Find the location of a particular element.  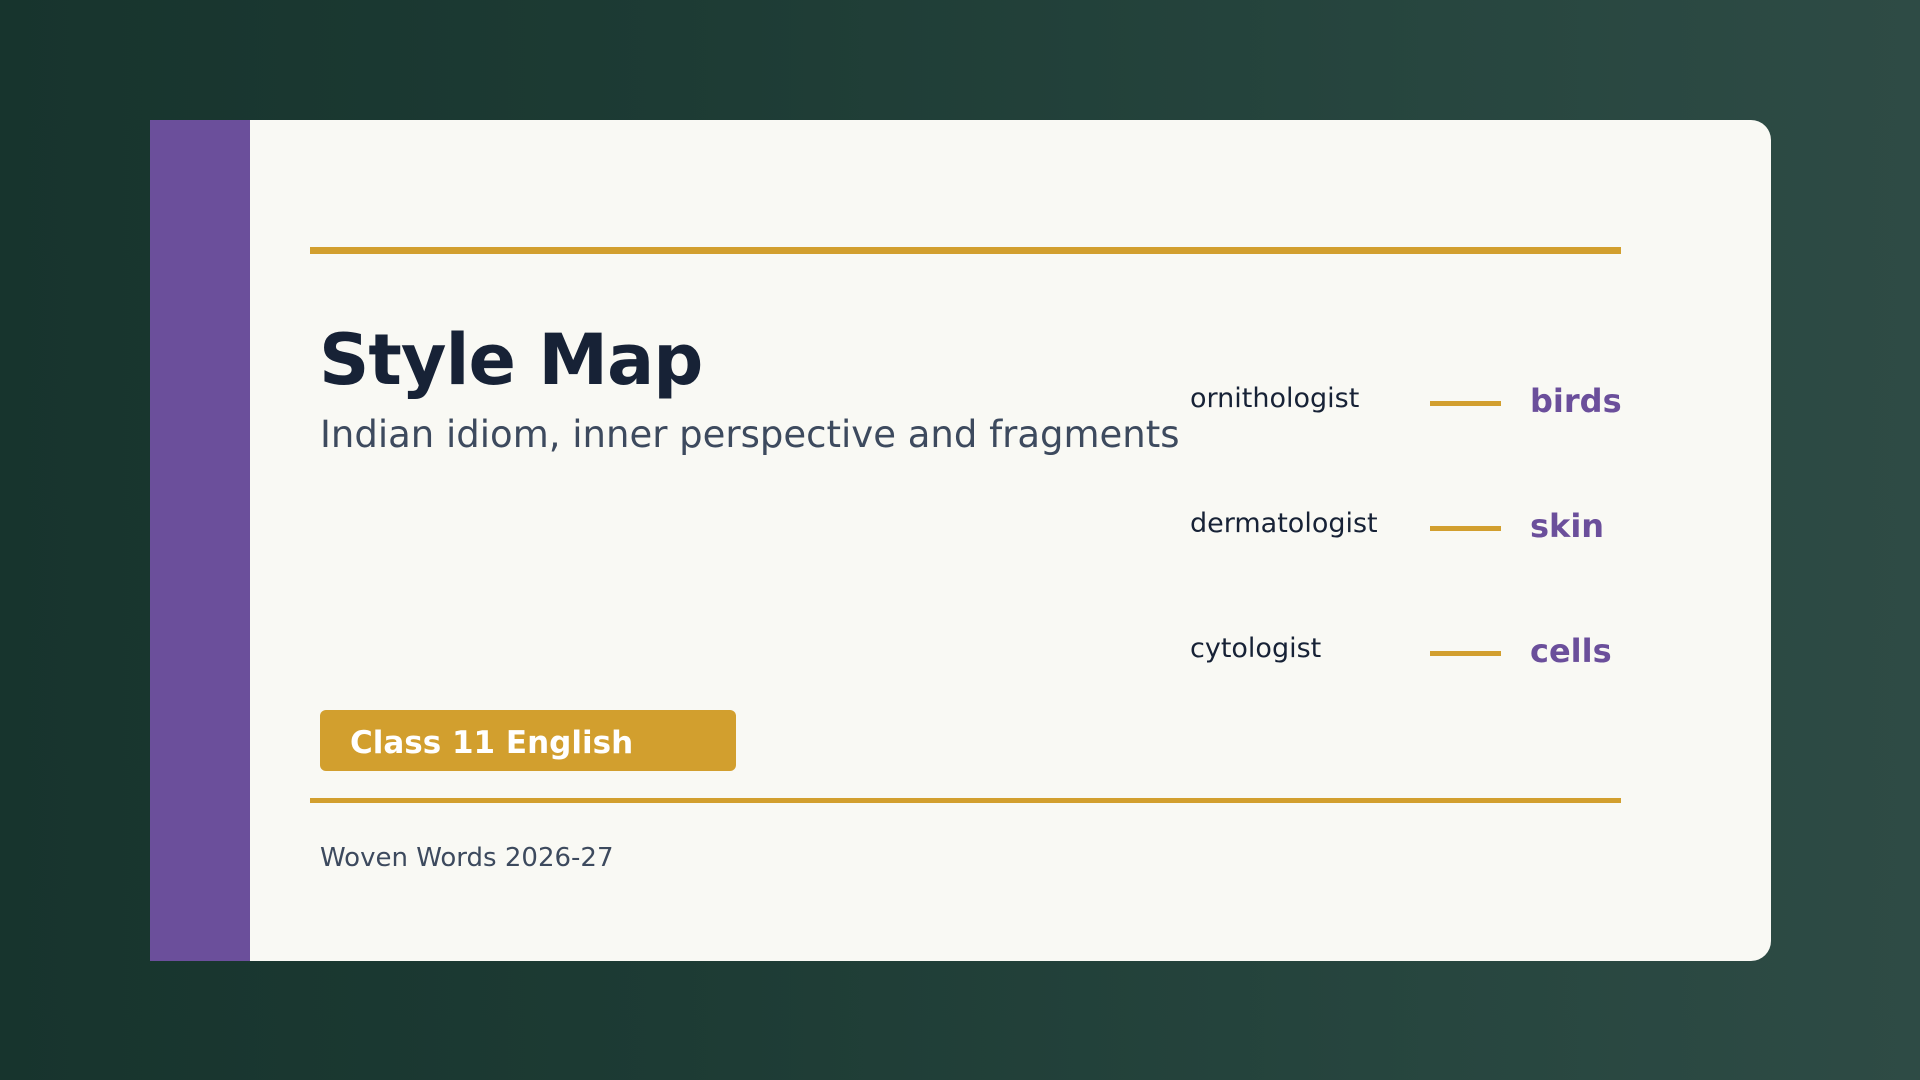

footer-text: Woven Words 2026-27 is located at coordinates (467, 858).